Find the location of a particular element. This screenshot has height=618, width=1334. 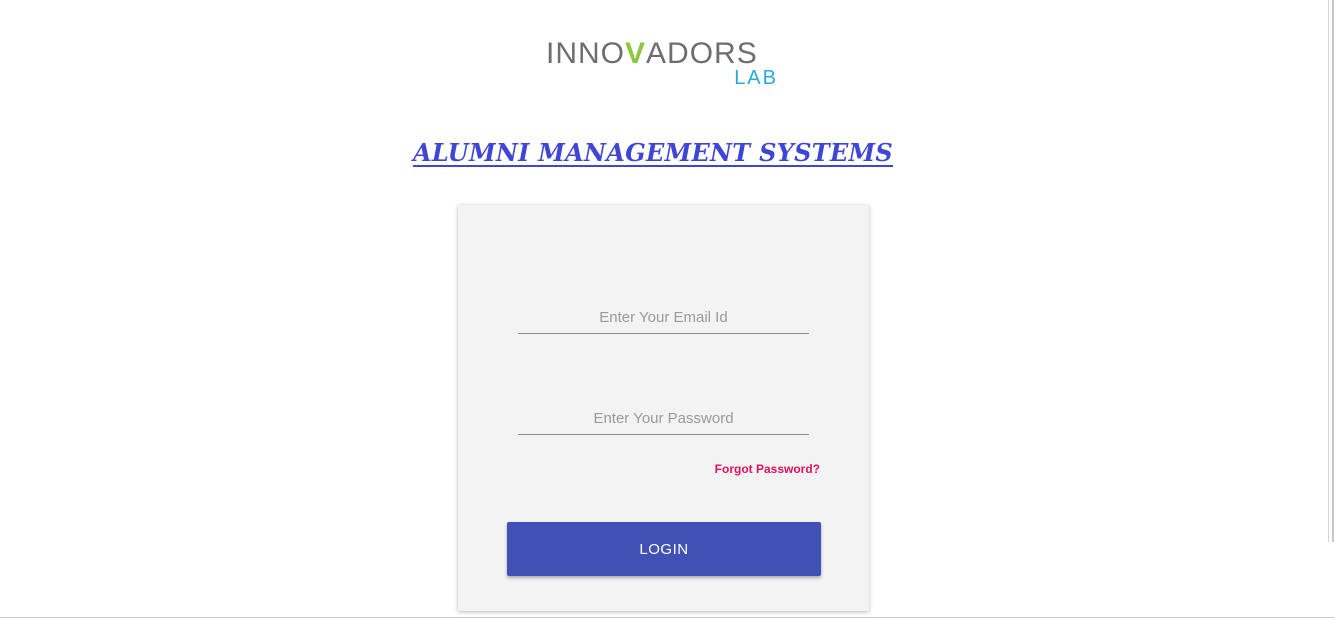

forgot-password-link: Forgot Password? is located at coordinates (767, 469).